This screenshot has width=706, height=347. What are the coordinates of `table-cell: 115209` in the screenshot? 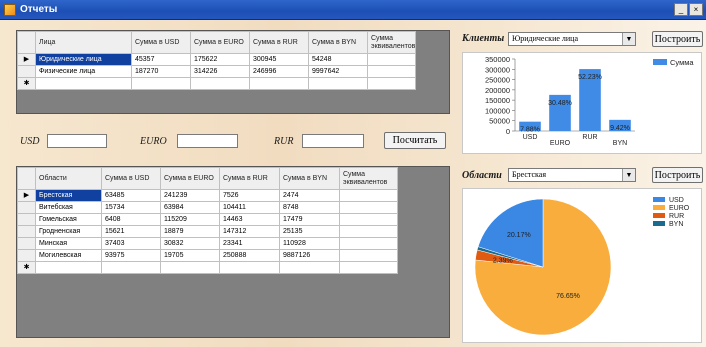 It's located at (190, 219).